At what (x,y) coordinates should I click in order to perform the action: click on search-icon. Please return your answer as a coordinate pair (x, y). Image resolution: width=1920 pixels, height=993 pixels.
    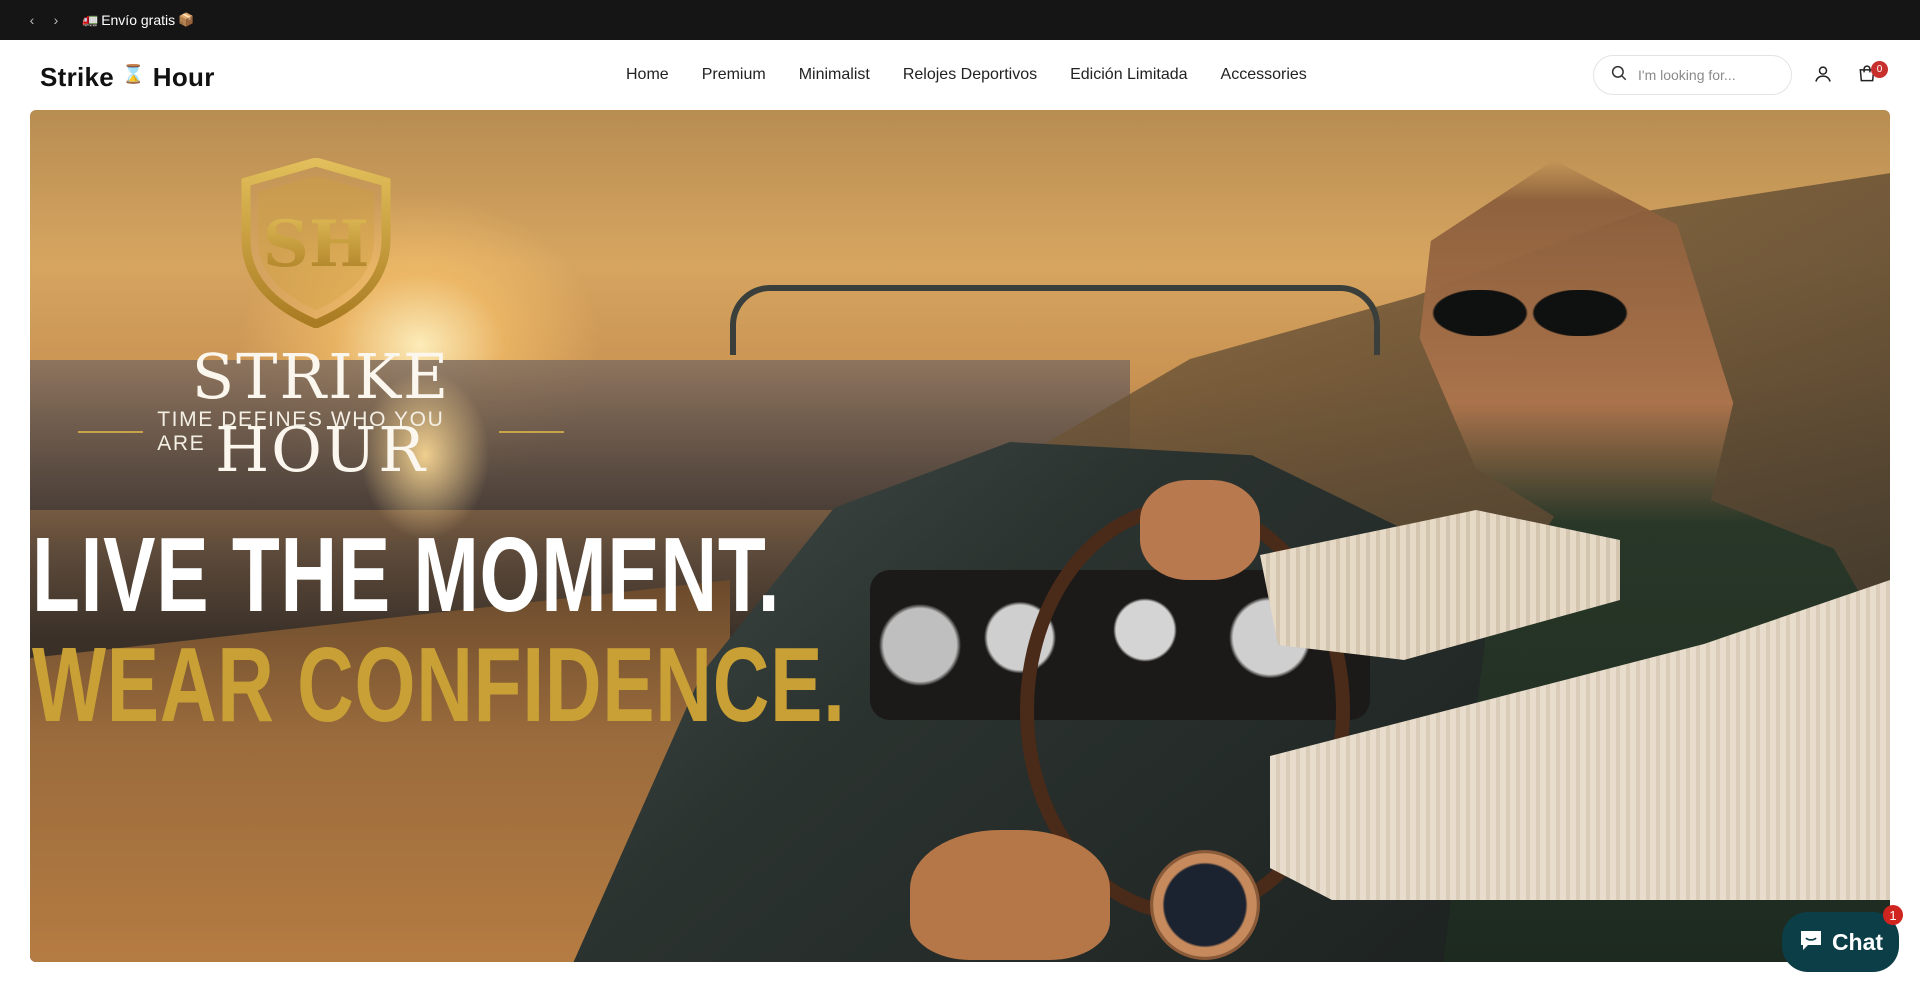
    Looking at the image, I should click on (1619, 75).